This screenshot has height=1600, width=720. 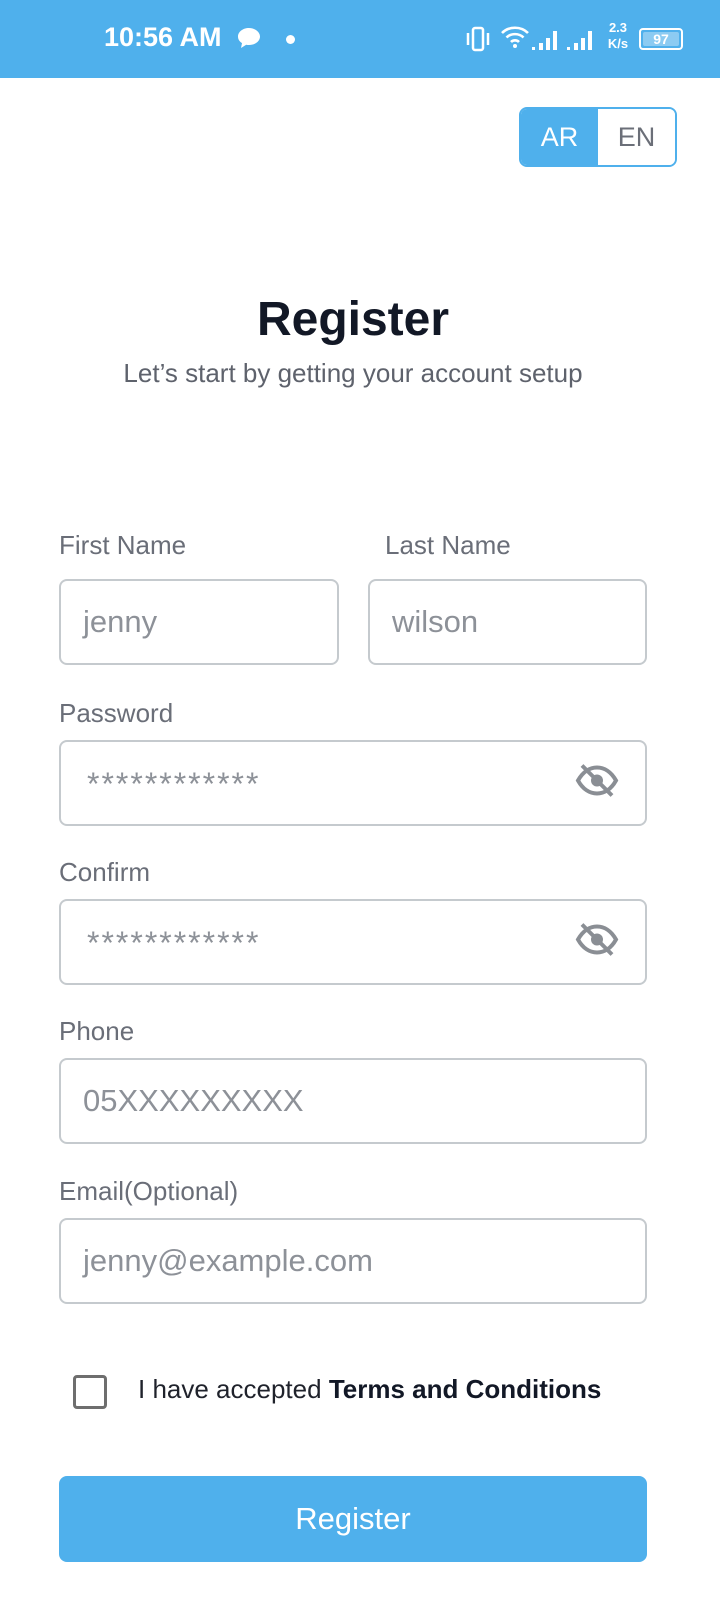 I want to click on page-title: Register, so click(x=353, y=319).